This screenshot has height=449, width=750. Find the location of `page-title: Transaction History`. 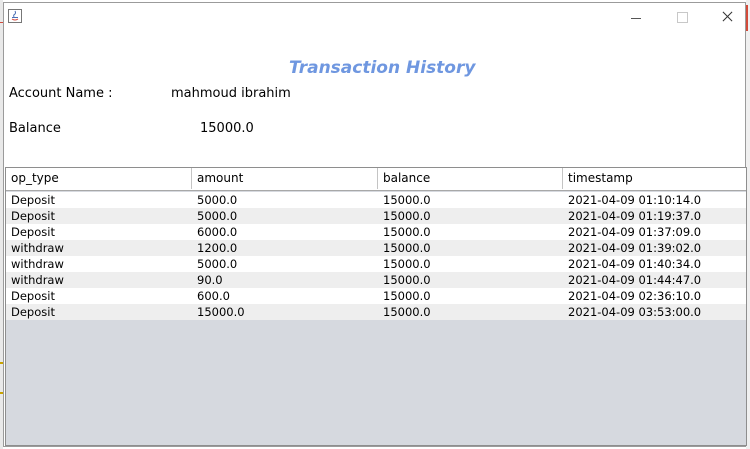

page-title: Transaction History is located at coordinates (382, 68).